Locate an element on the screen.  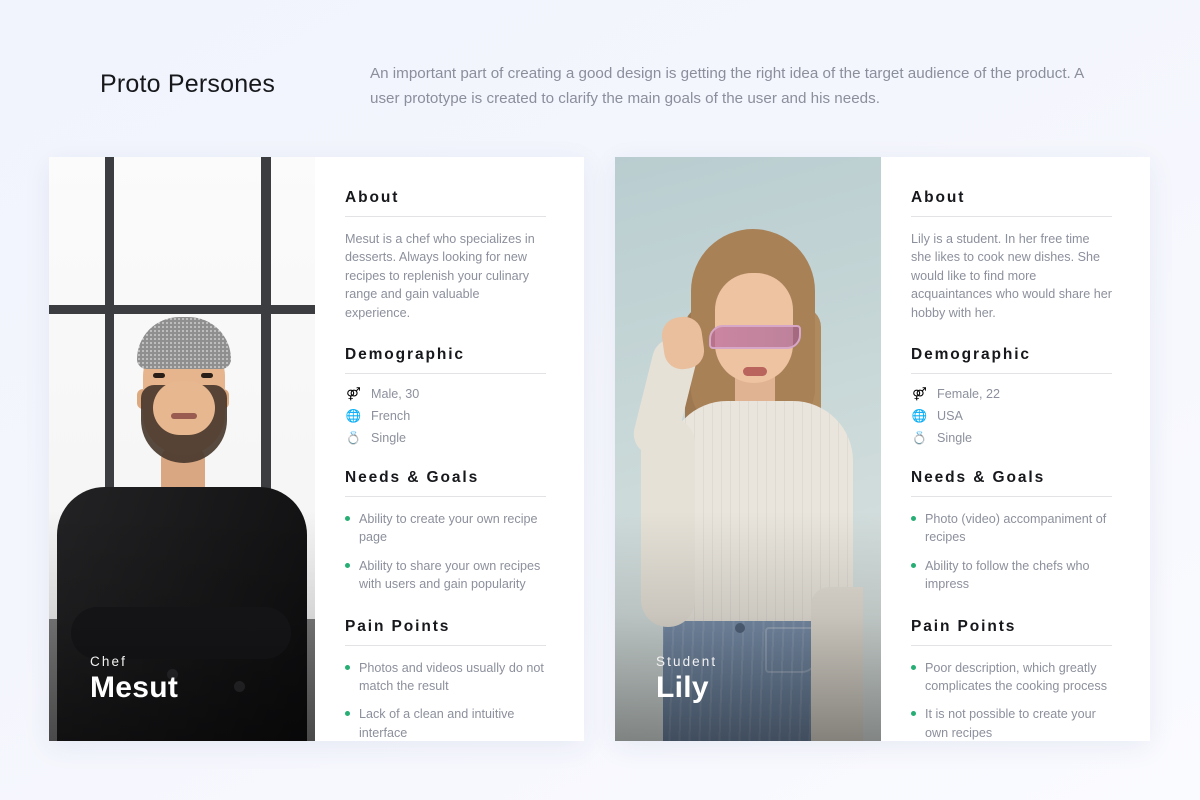
persona-name: Lily is located at coordinates (682, 688).